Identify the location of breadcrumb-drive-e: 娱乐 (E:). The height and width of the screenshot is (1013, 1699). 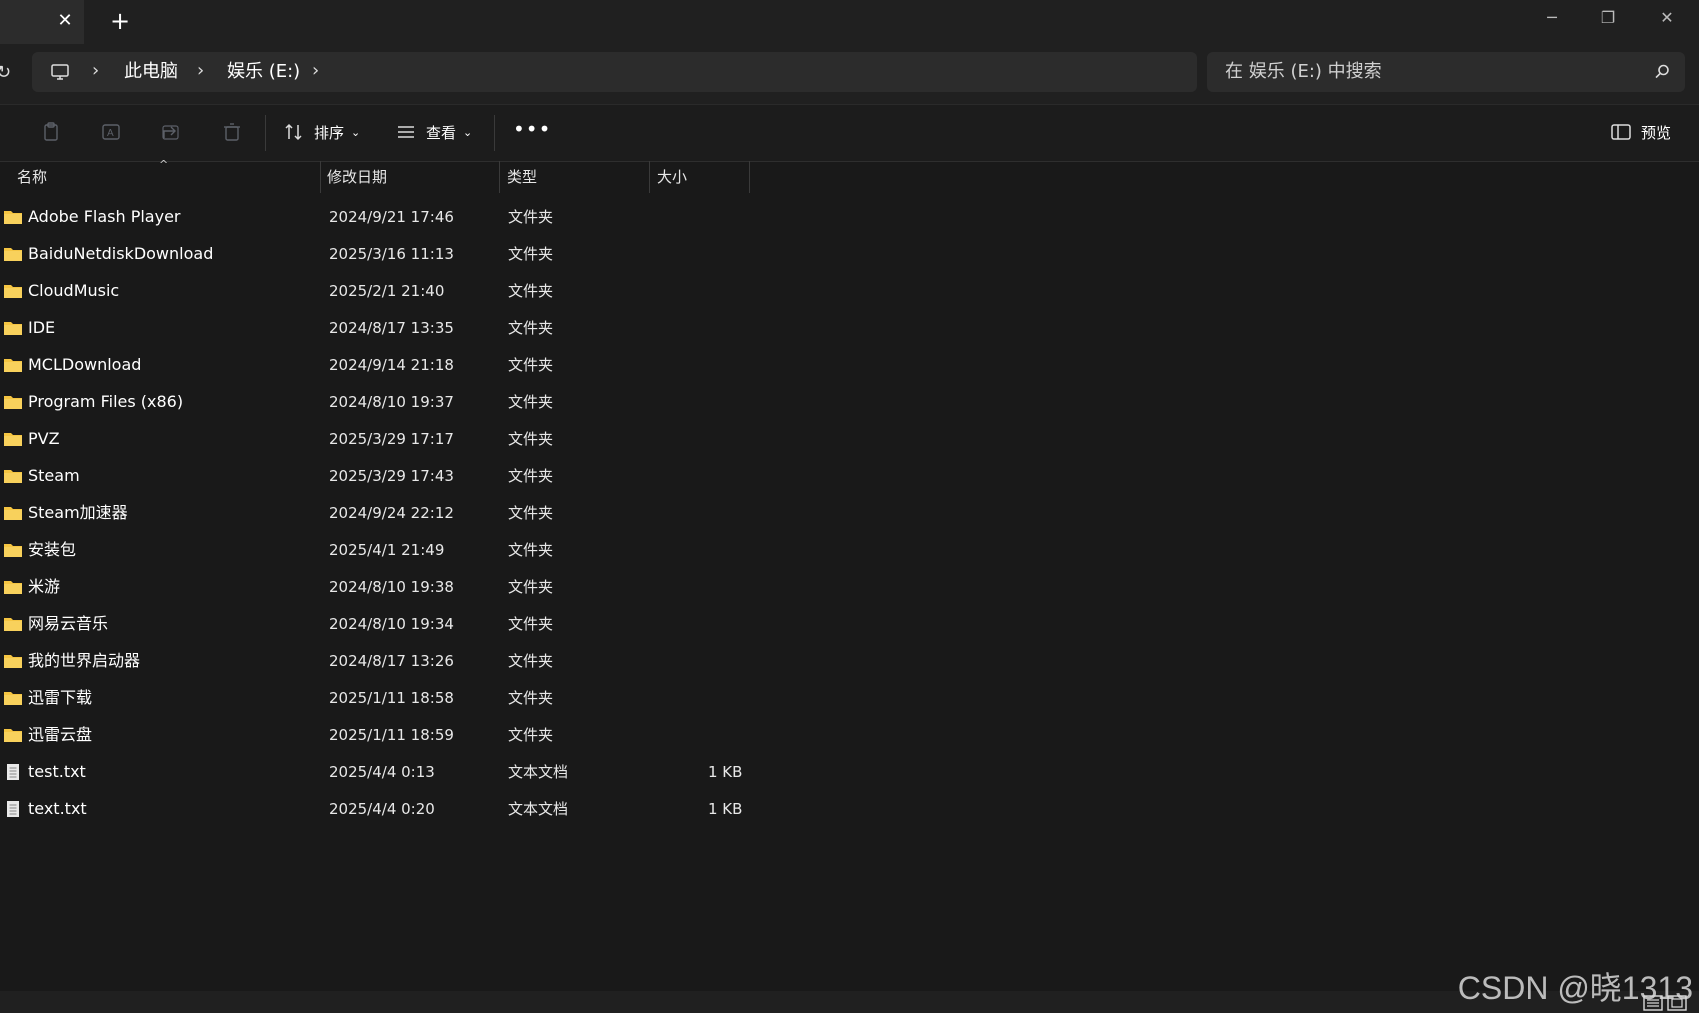
(263, 72).